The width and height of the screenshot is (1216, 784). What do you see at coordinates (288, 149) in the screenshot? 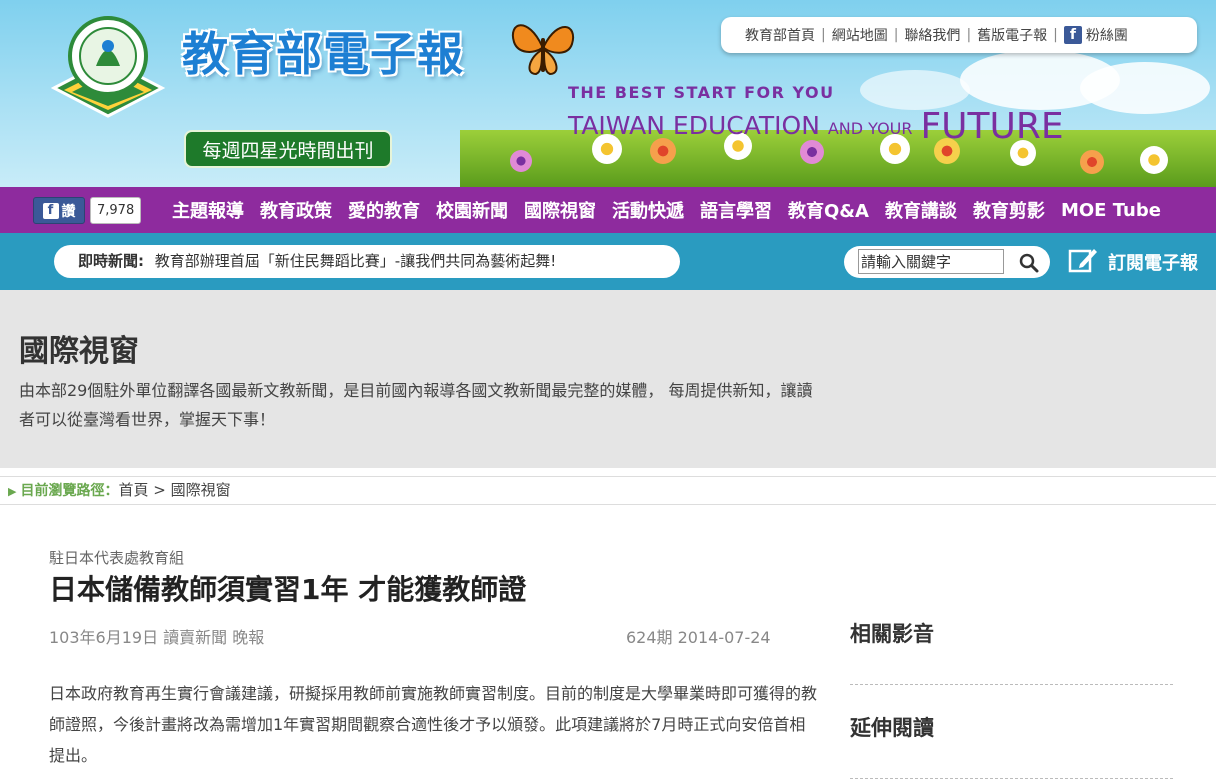
I see `publish-schedule-badge: 每週四星光時間出刊` at bounding box center [288, 149].